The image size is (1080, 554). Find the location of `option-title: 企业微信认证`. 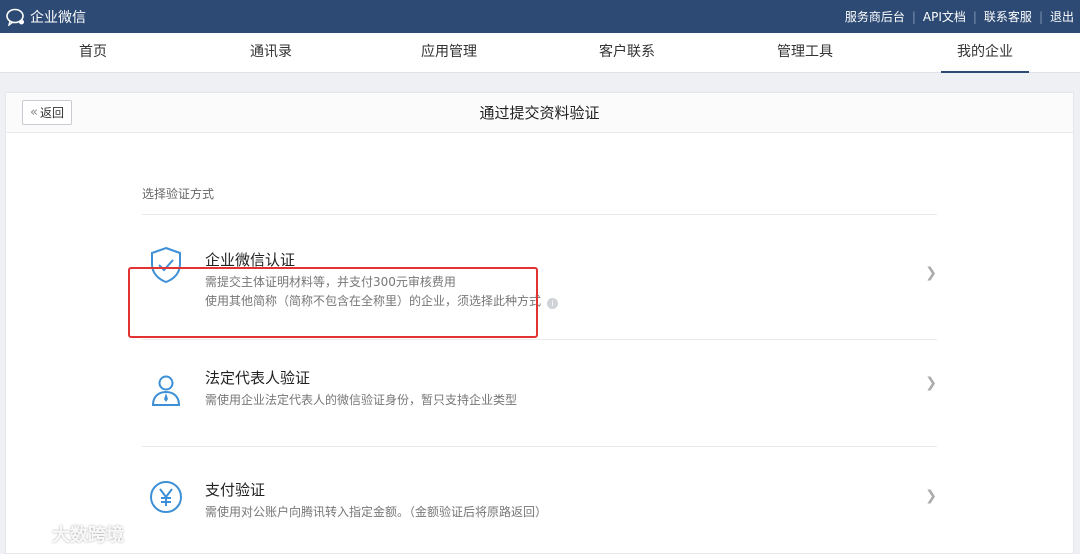

option-title: 企业微信认证 is located at coordinates (250, 260).